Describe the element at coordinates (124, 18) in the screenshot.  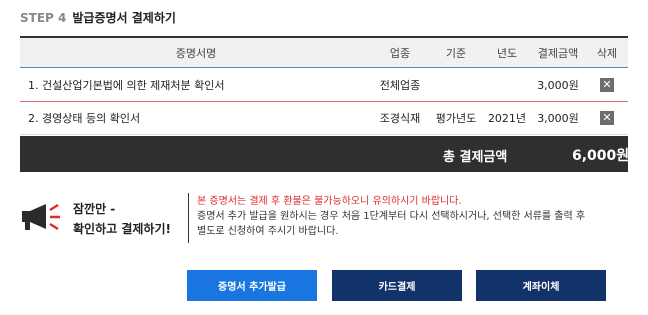
I see `step-title-text: 발급증명서 결제하기` at that location.